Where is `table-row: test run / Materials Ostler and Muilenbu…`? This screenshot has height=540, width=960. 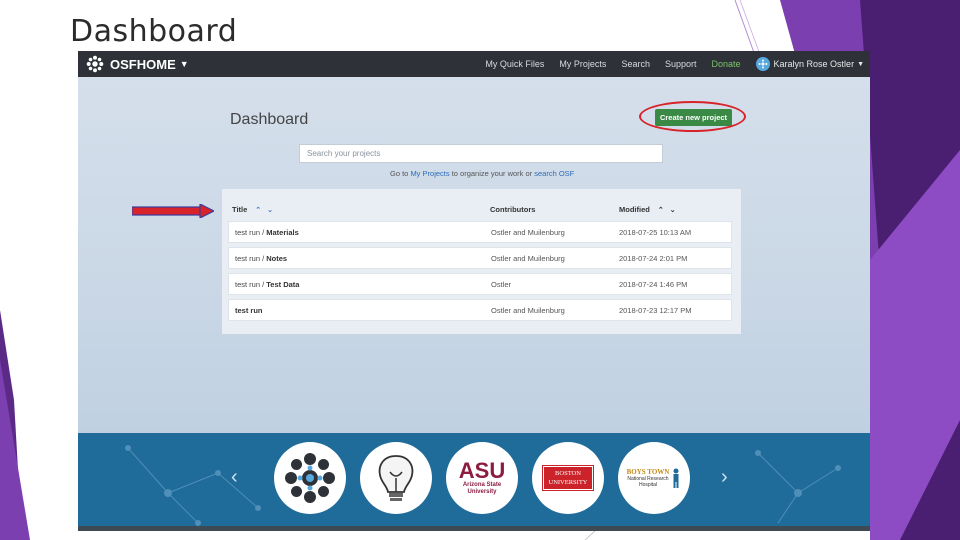
table-row: test run / Materials Ostler and Muilenbu… is located at coordinates (480, 232).